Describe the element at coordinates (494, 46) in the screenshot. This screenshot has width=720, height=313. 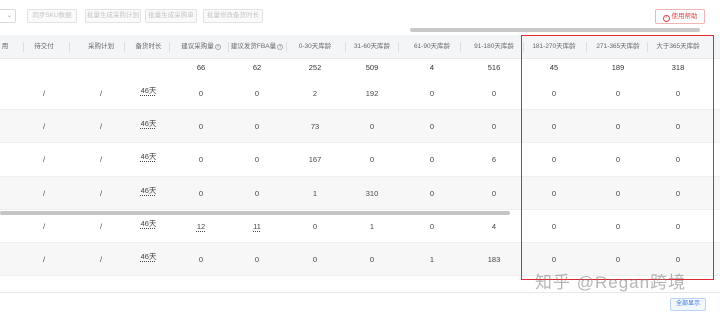
I see `col-header: 91-180天库龄` at that location.